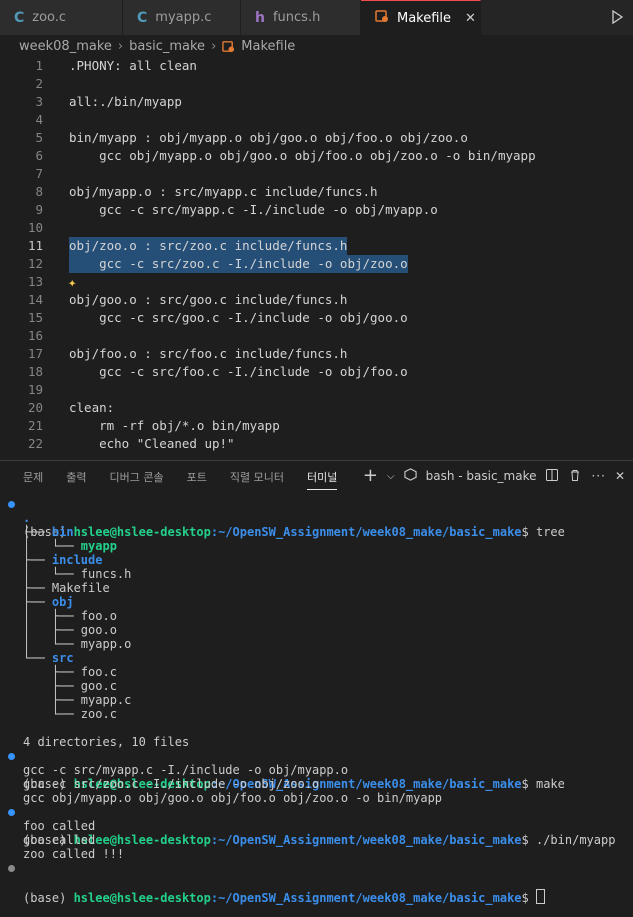 The height and width of the screenshot is (917, 633). What do you see at coordinates (35, 389) in the screenshot?
I see `line-number: 19` at bounding box center [35, 389].